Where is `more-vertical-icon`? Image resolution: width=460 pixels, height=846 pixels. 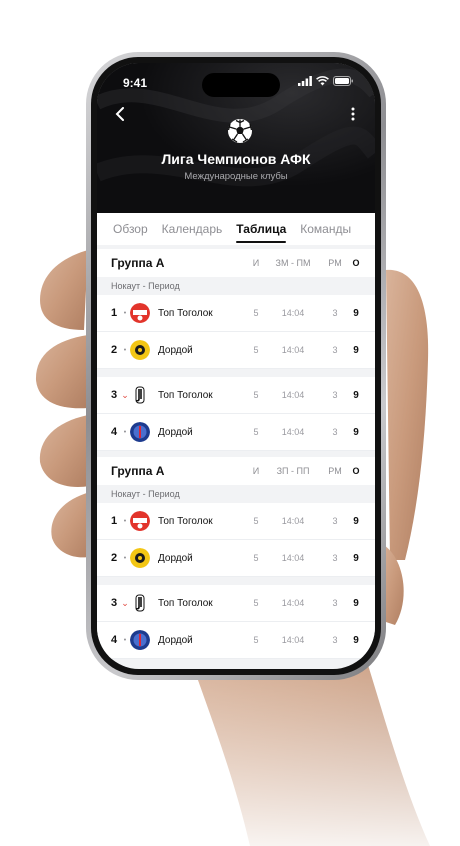
more-vertical-icon is located at coordinates (353, 114).